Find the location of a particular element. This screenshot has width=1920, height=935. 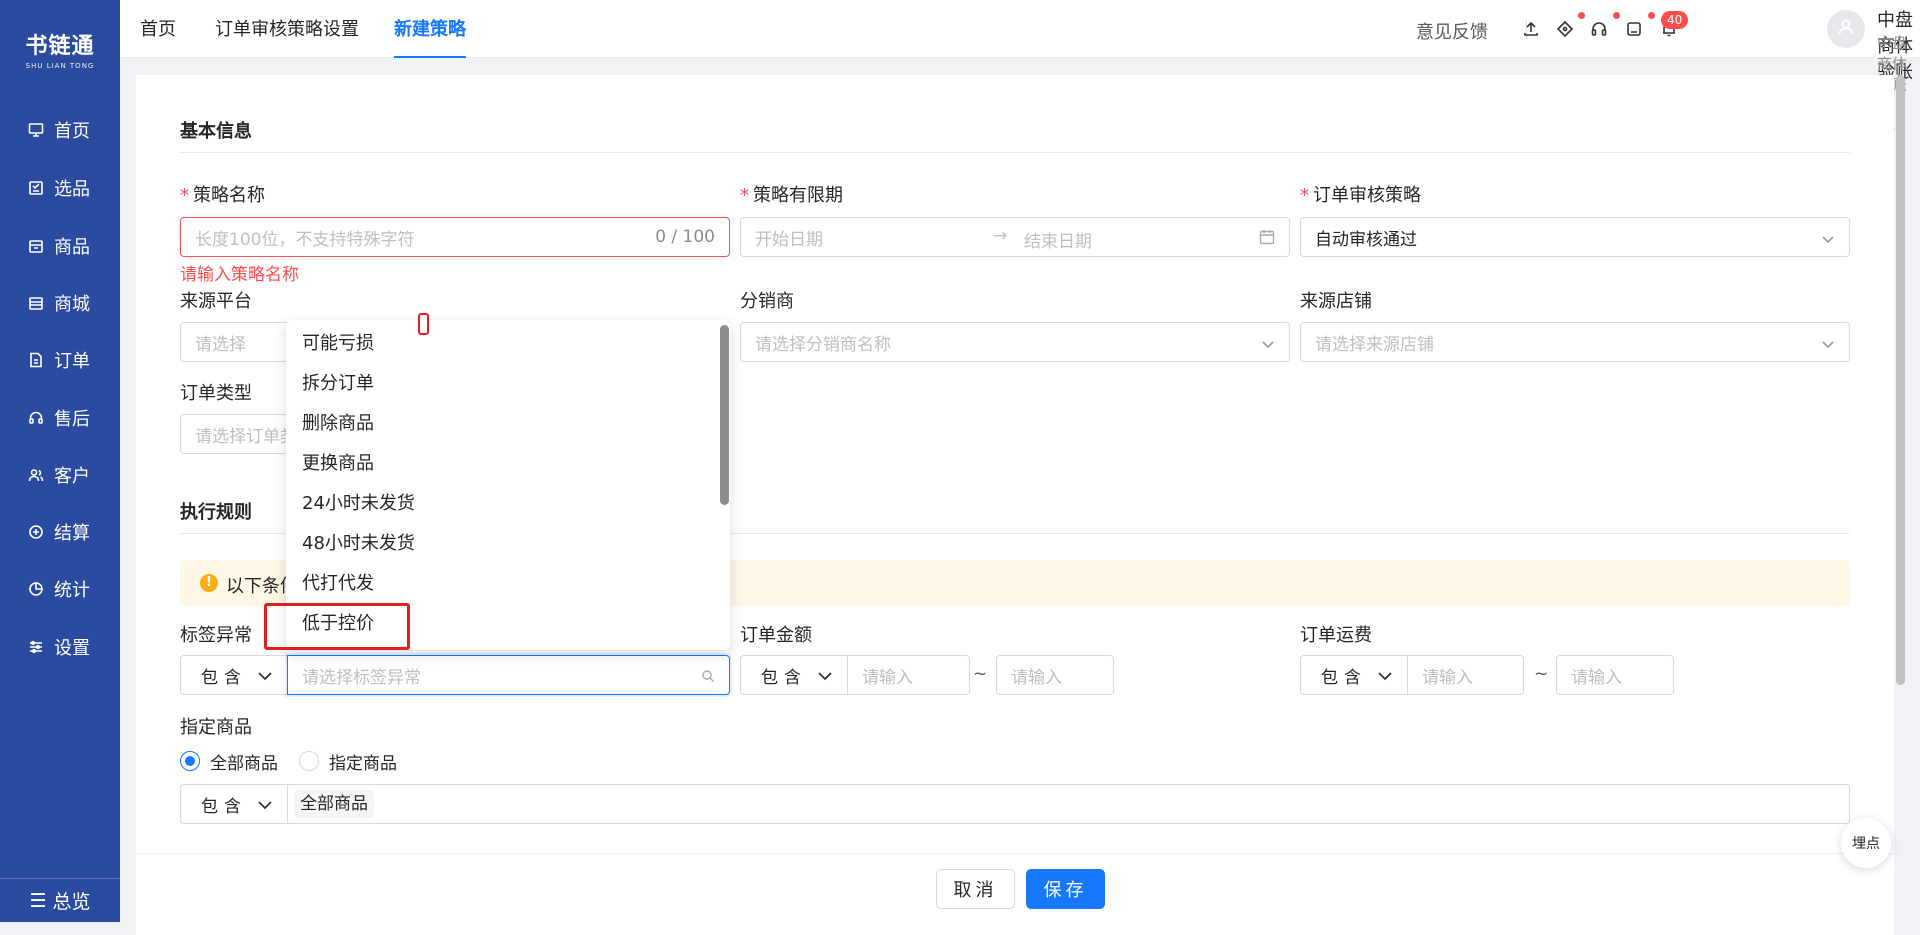

menu-icon: ☰ is located at coordinates (38, 900).